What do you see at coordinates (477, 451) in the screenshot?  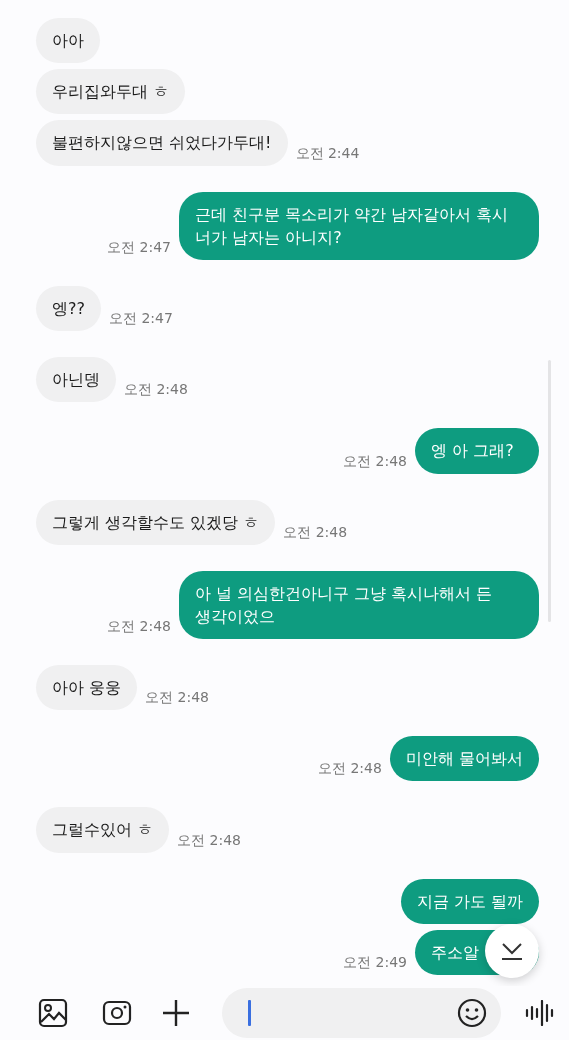 I see `message-bubble: 엥 아 그래?` at bounding box center [477, 451].